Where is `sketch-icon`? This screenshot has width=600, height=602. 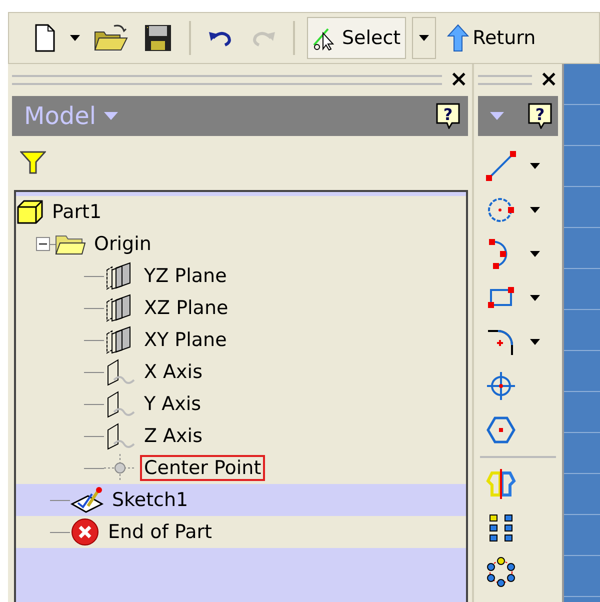 sketch-icon is located at coordinates (87, 500).